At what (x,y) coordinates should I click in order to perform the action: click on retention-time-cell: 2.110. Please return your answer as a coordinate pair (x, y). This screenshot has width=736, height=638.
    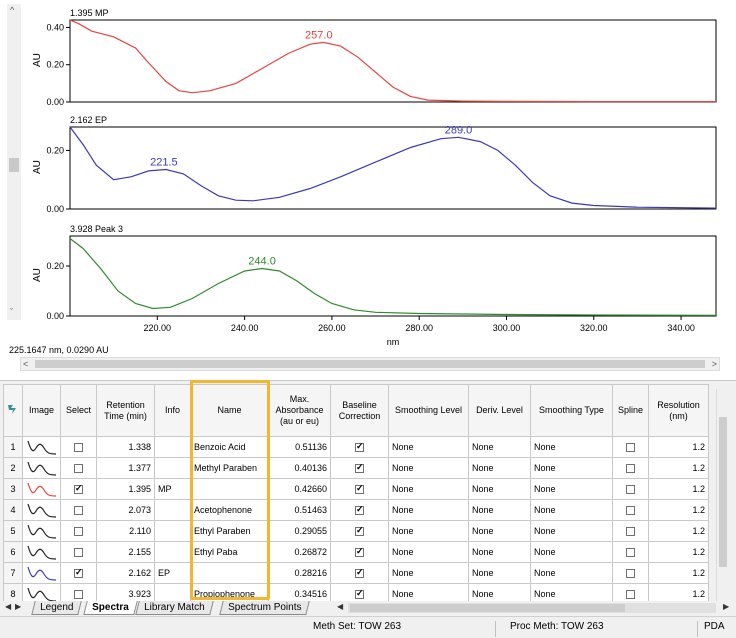
    Looking at the image, I should click on (125, 531).